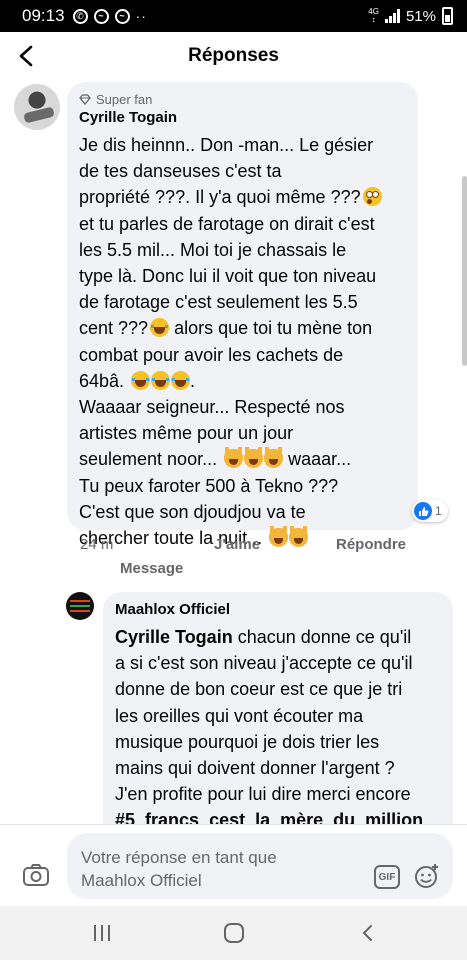 This screenshot has height=960, width=467. What do you see at coordinates (226, 328) in the screenshot?
I see `comment-line: cent ??? alors que toi tu mène ton` at bounding box center [226, 328].